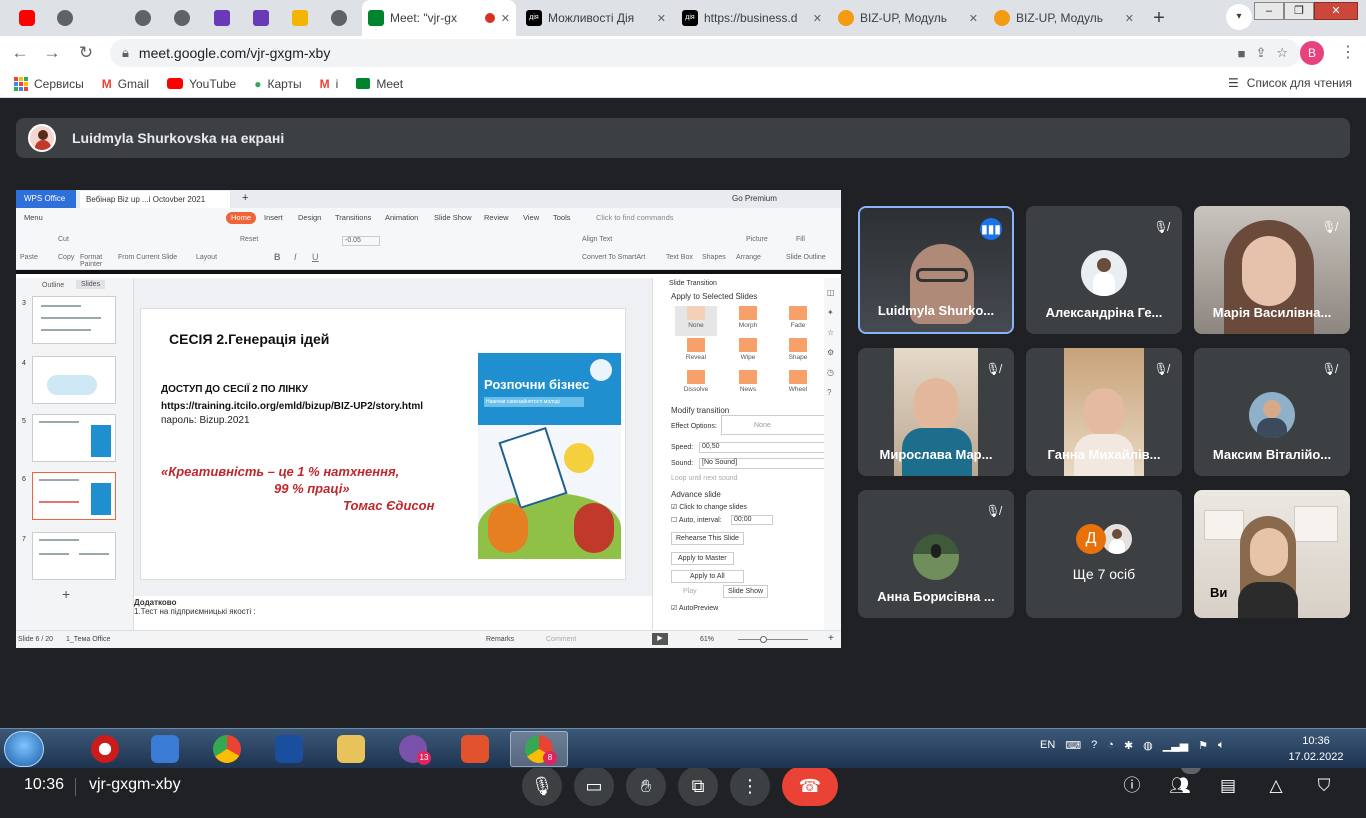 Image resolution: width=1366 pixels, height=818 pixels. Describe the element at coordinates (1128, 745) in the screenshot. I see `antivirus-icon: ✱` at that location.